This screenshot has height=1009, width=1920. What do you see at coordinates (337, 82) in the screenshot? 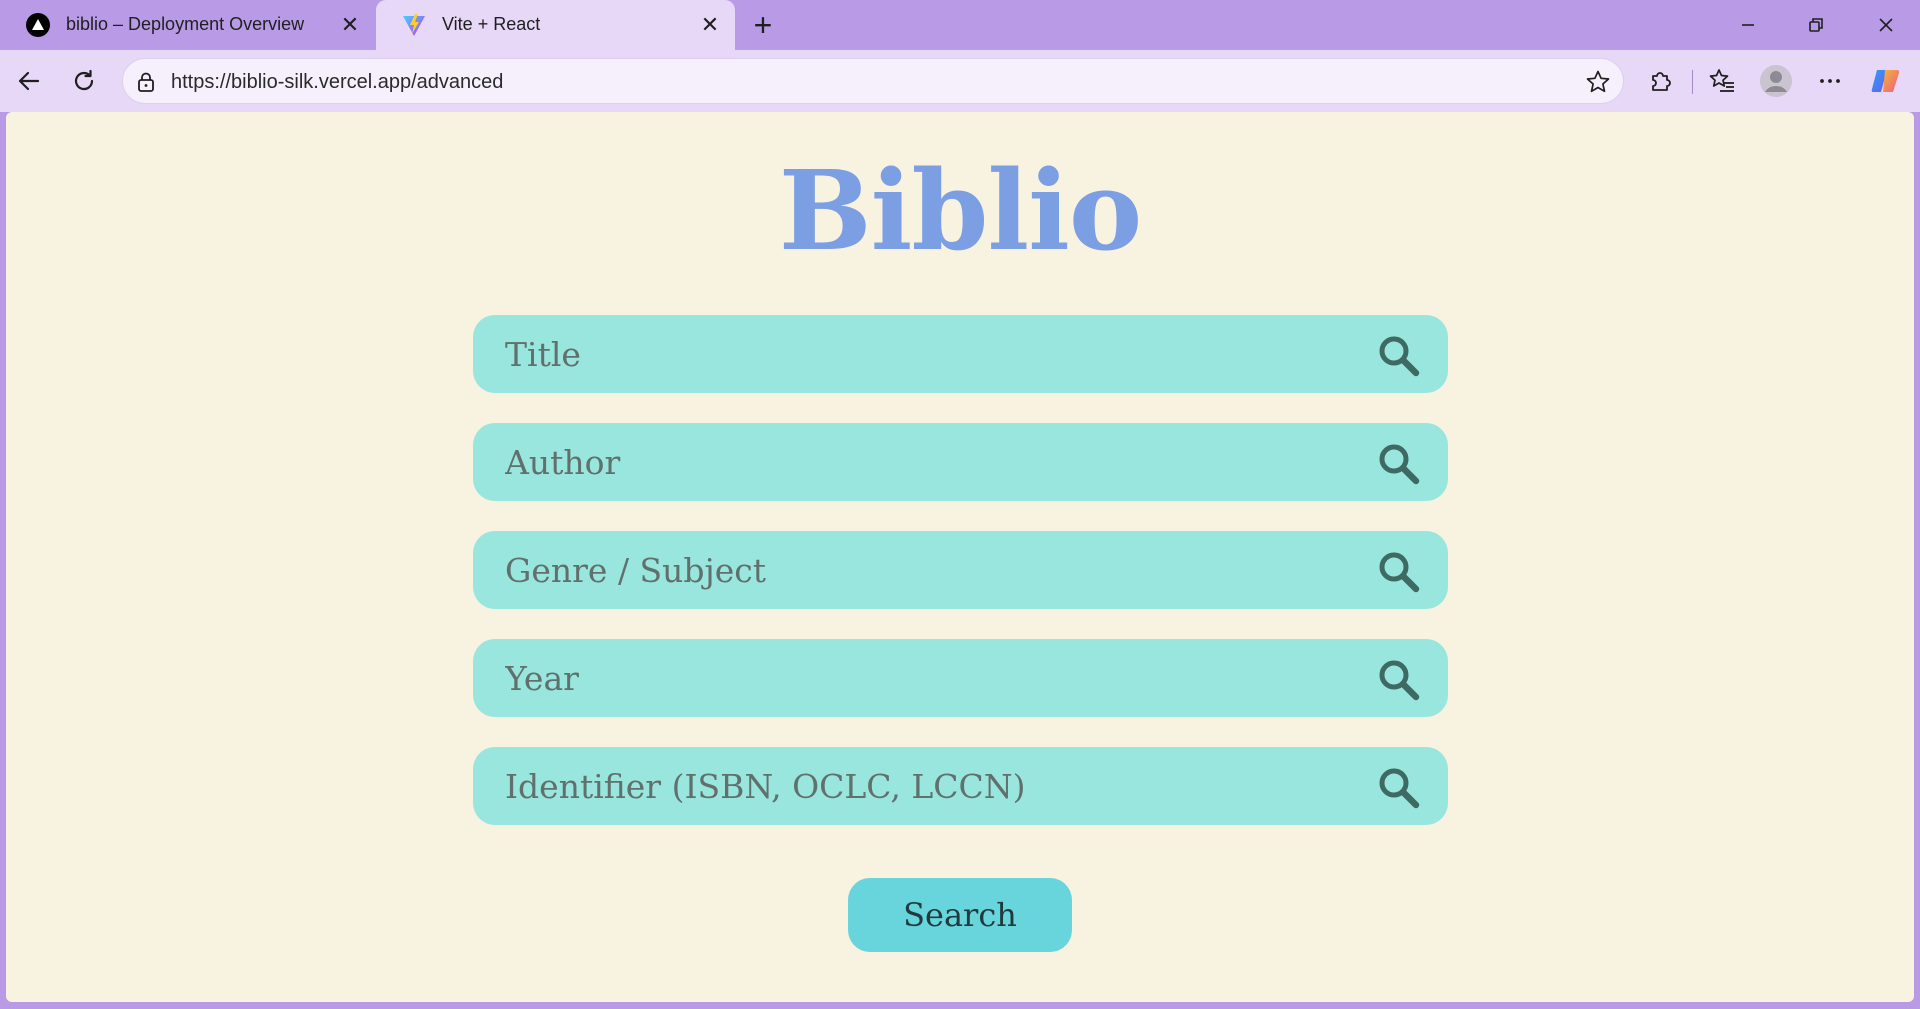
I see `url-text: https://biblio-silk.vercel.app/advanced` at bounding box center [337, 82].